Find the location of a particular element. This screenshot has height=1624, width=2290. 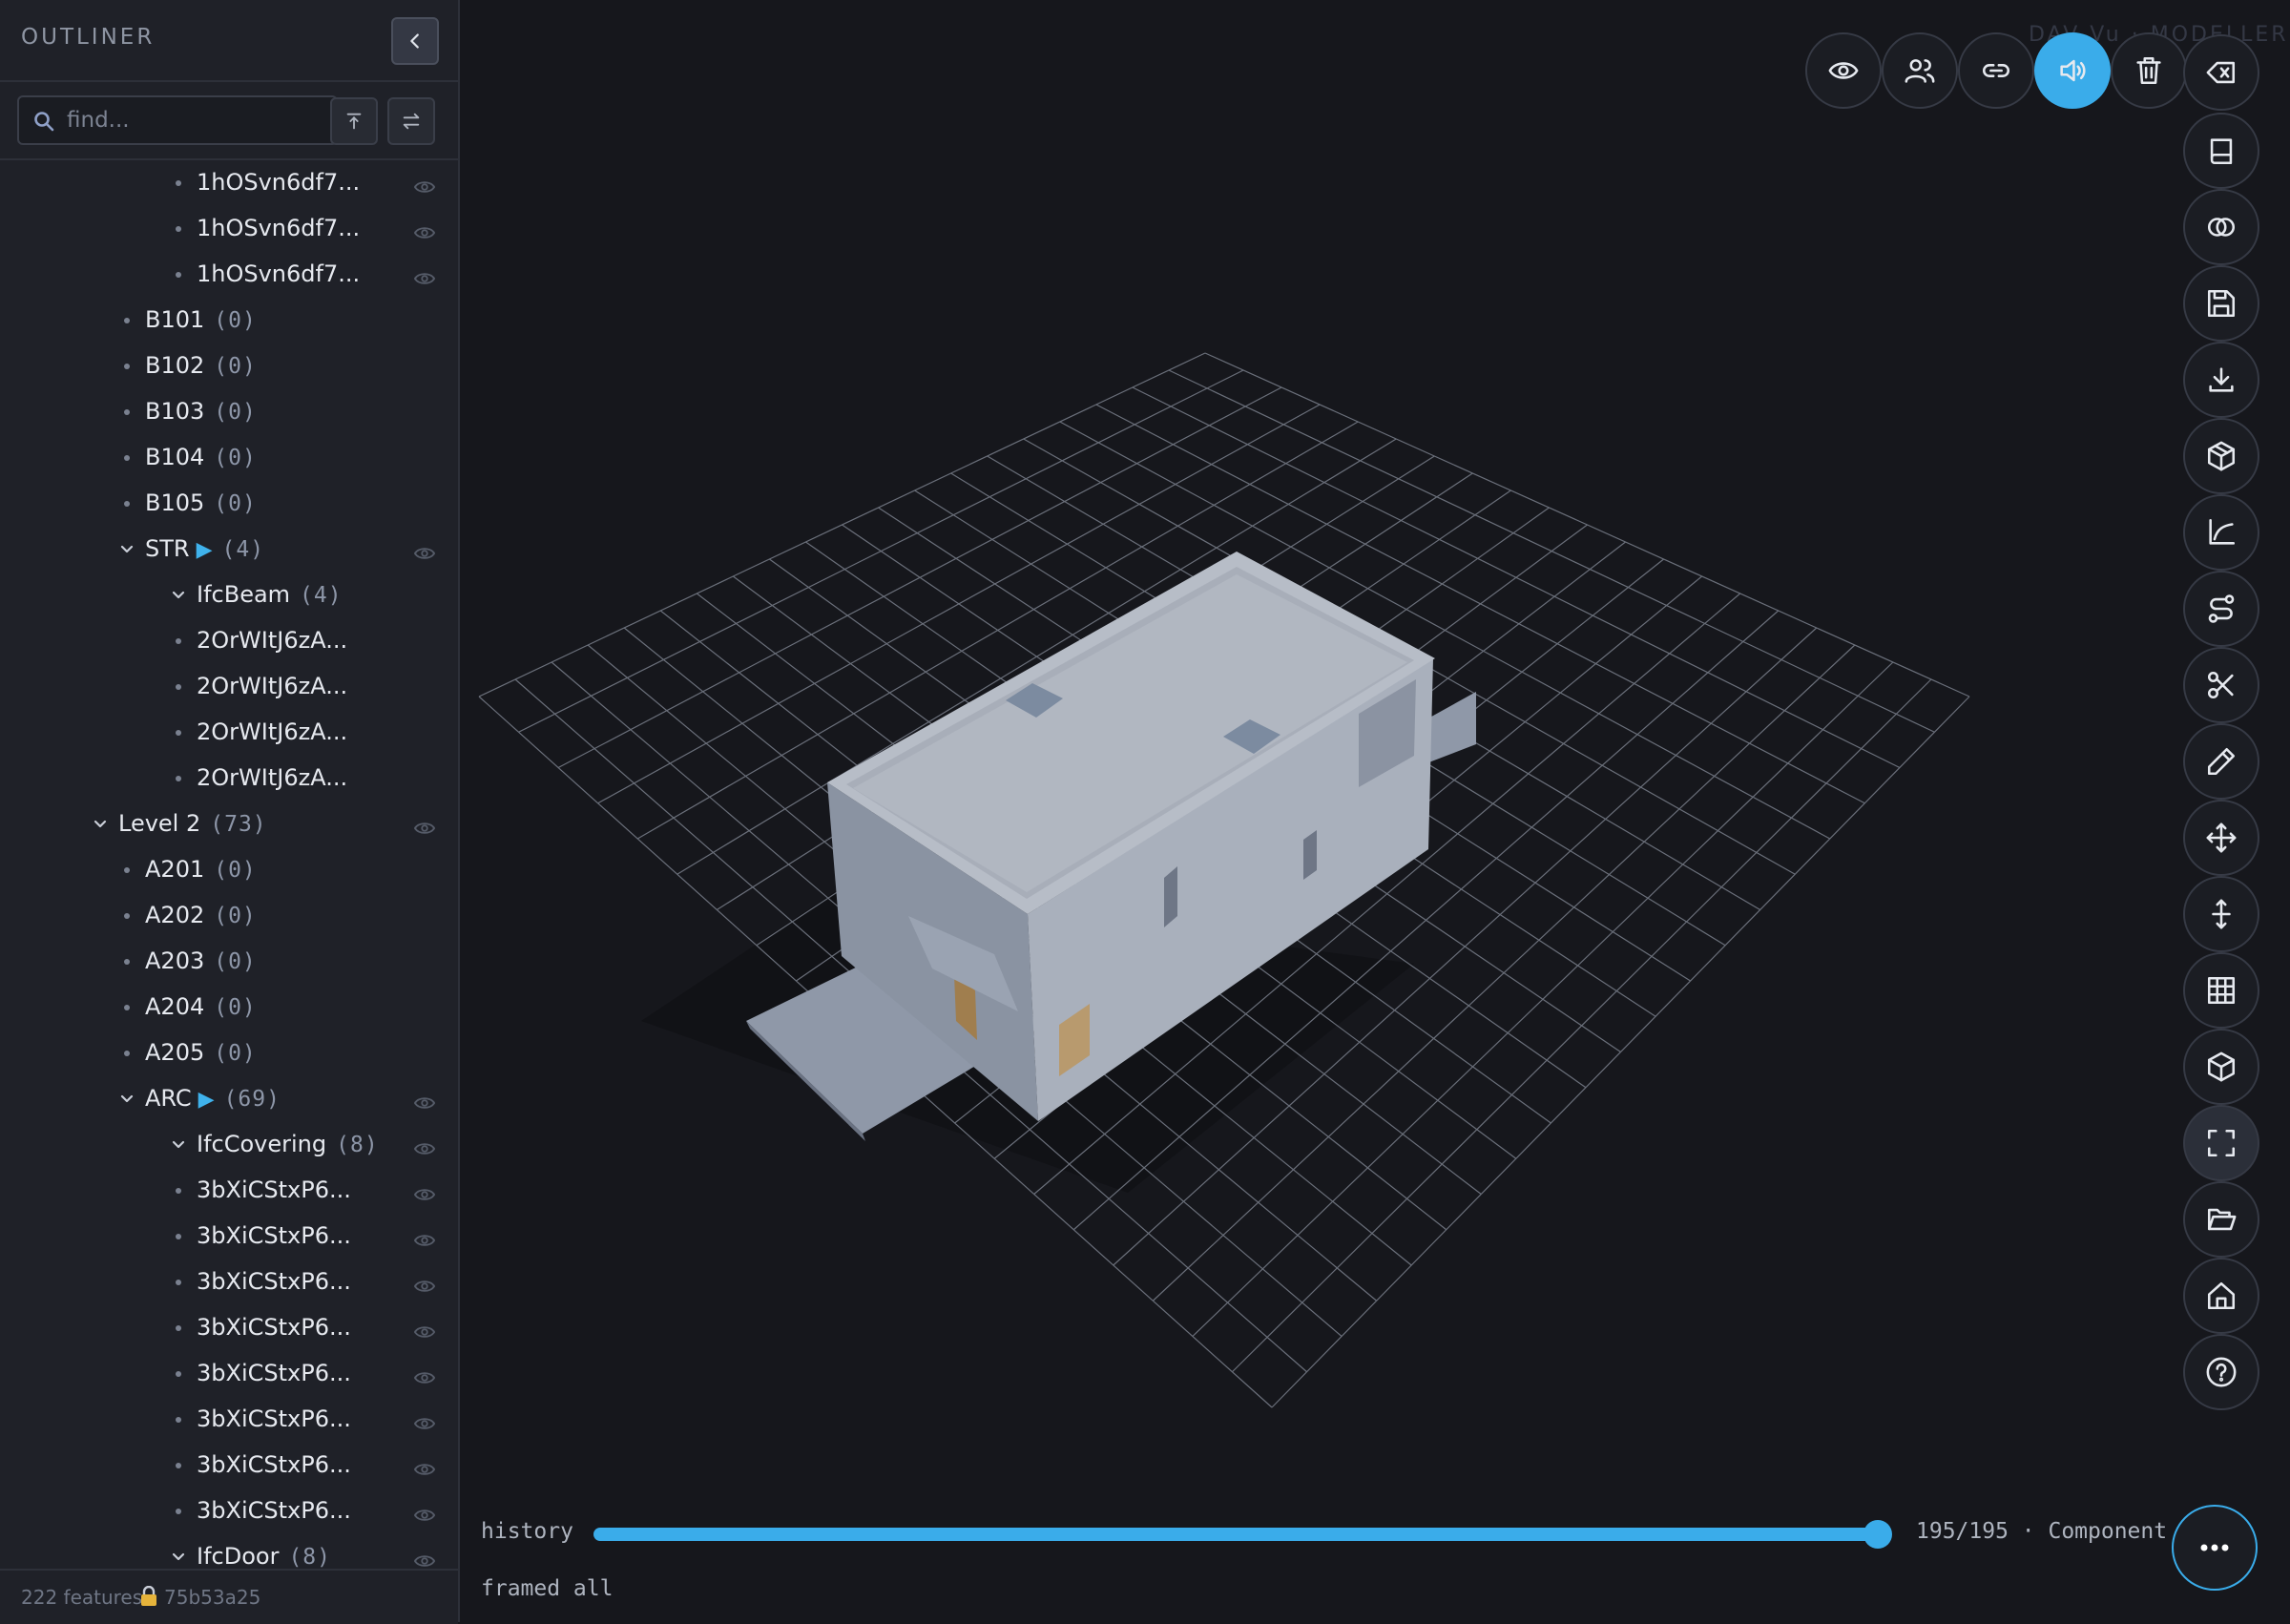

tree-item: B101 (0) is located at coordinates (229, 321).